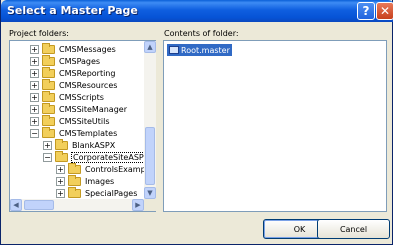 The height and width of the screenshot is (245, 393). What do you see at coordinates (81, 97) in the screenshot?
I see `tree-row-label: CMSScripts` at bounding box center [81, 97].